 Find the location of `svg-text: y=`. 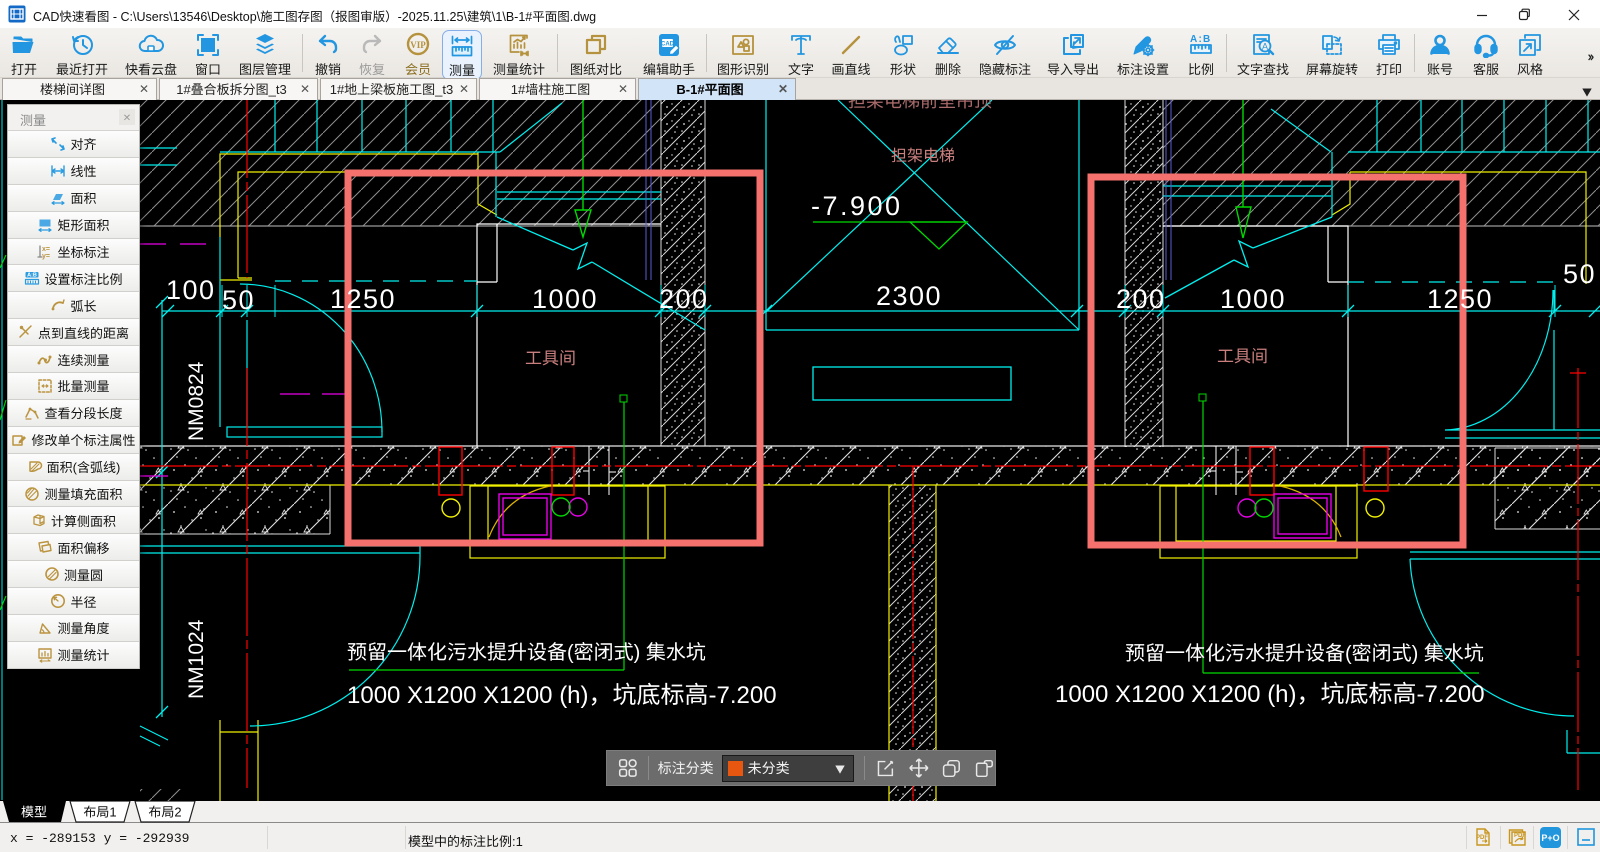

svg-text: y= is located at coordinates (46, 255).